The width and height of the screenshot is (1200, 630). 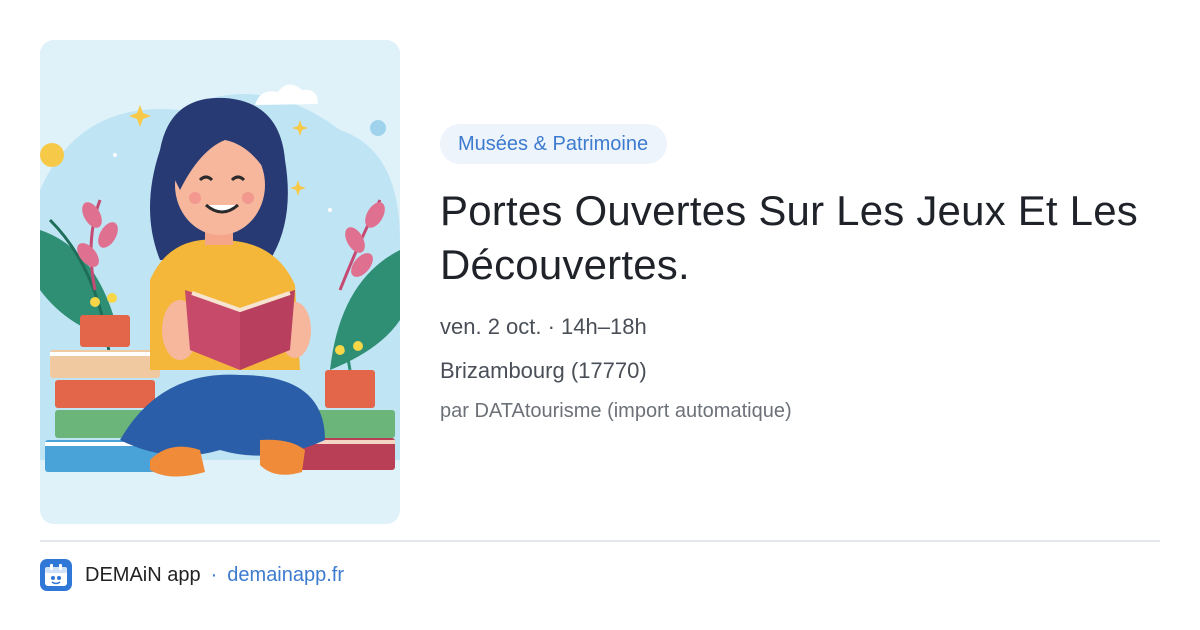 What do you see at coordinates (285, 575) in the screenshot?
I see `app-website-link: demainapp.fr` at bounding box center [285, 575].